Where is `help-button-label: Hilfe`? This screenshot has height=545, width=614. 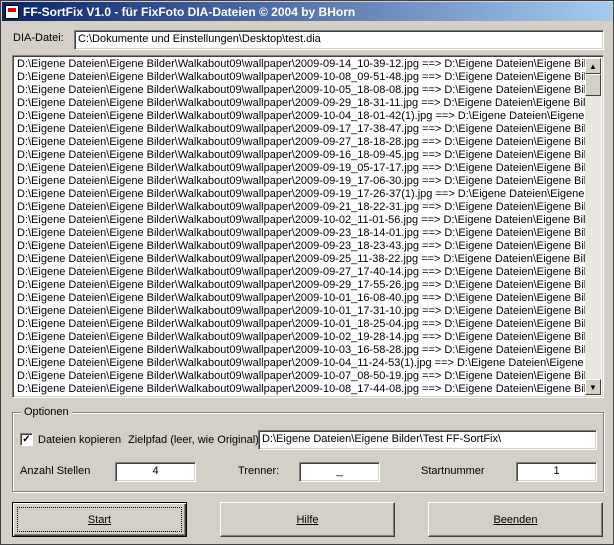 help-button-label: Hilfe is located at coordinates (307, 519).